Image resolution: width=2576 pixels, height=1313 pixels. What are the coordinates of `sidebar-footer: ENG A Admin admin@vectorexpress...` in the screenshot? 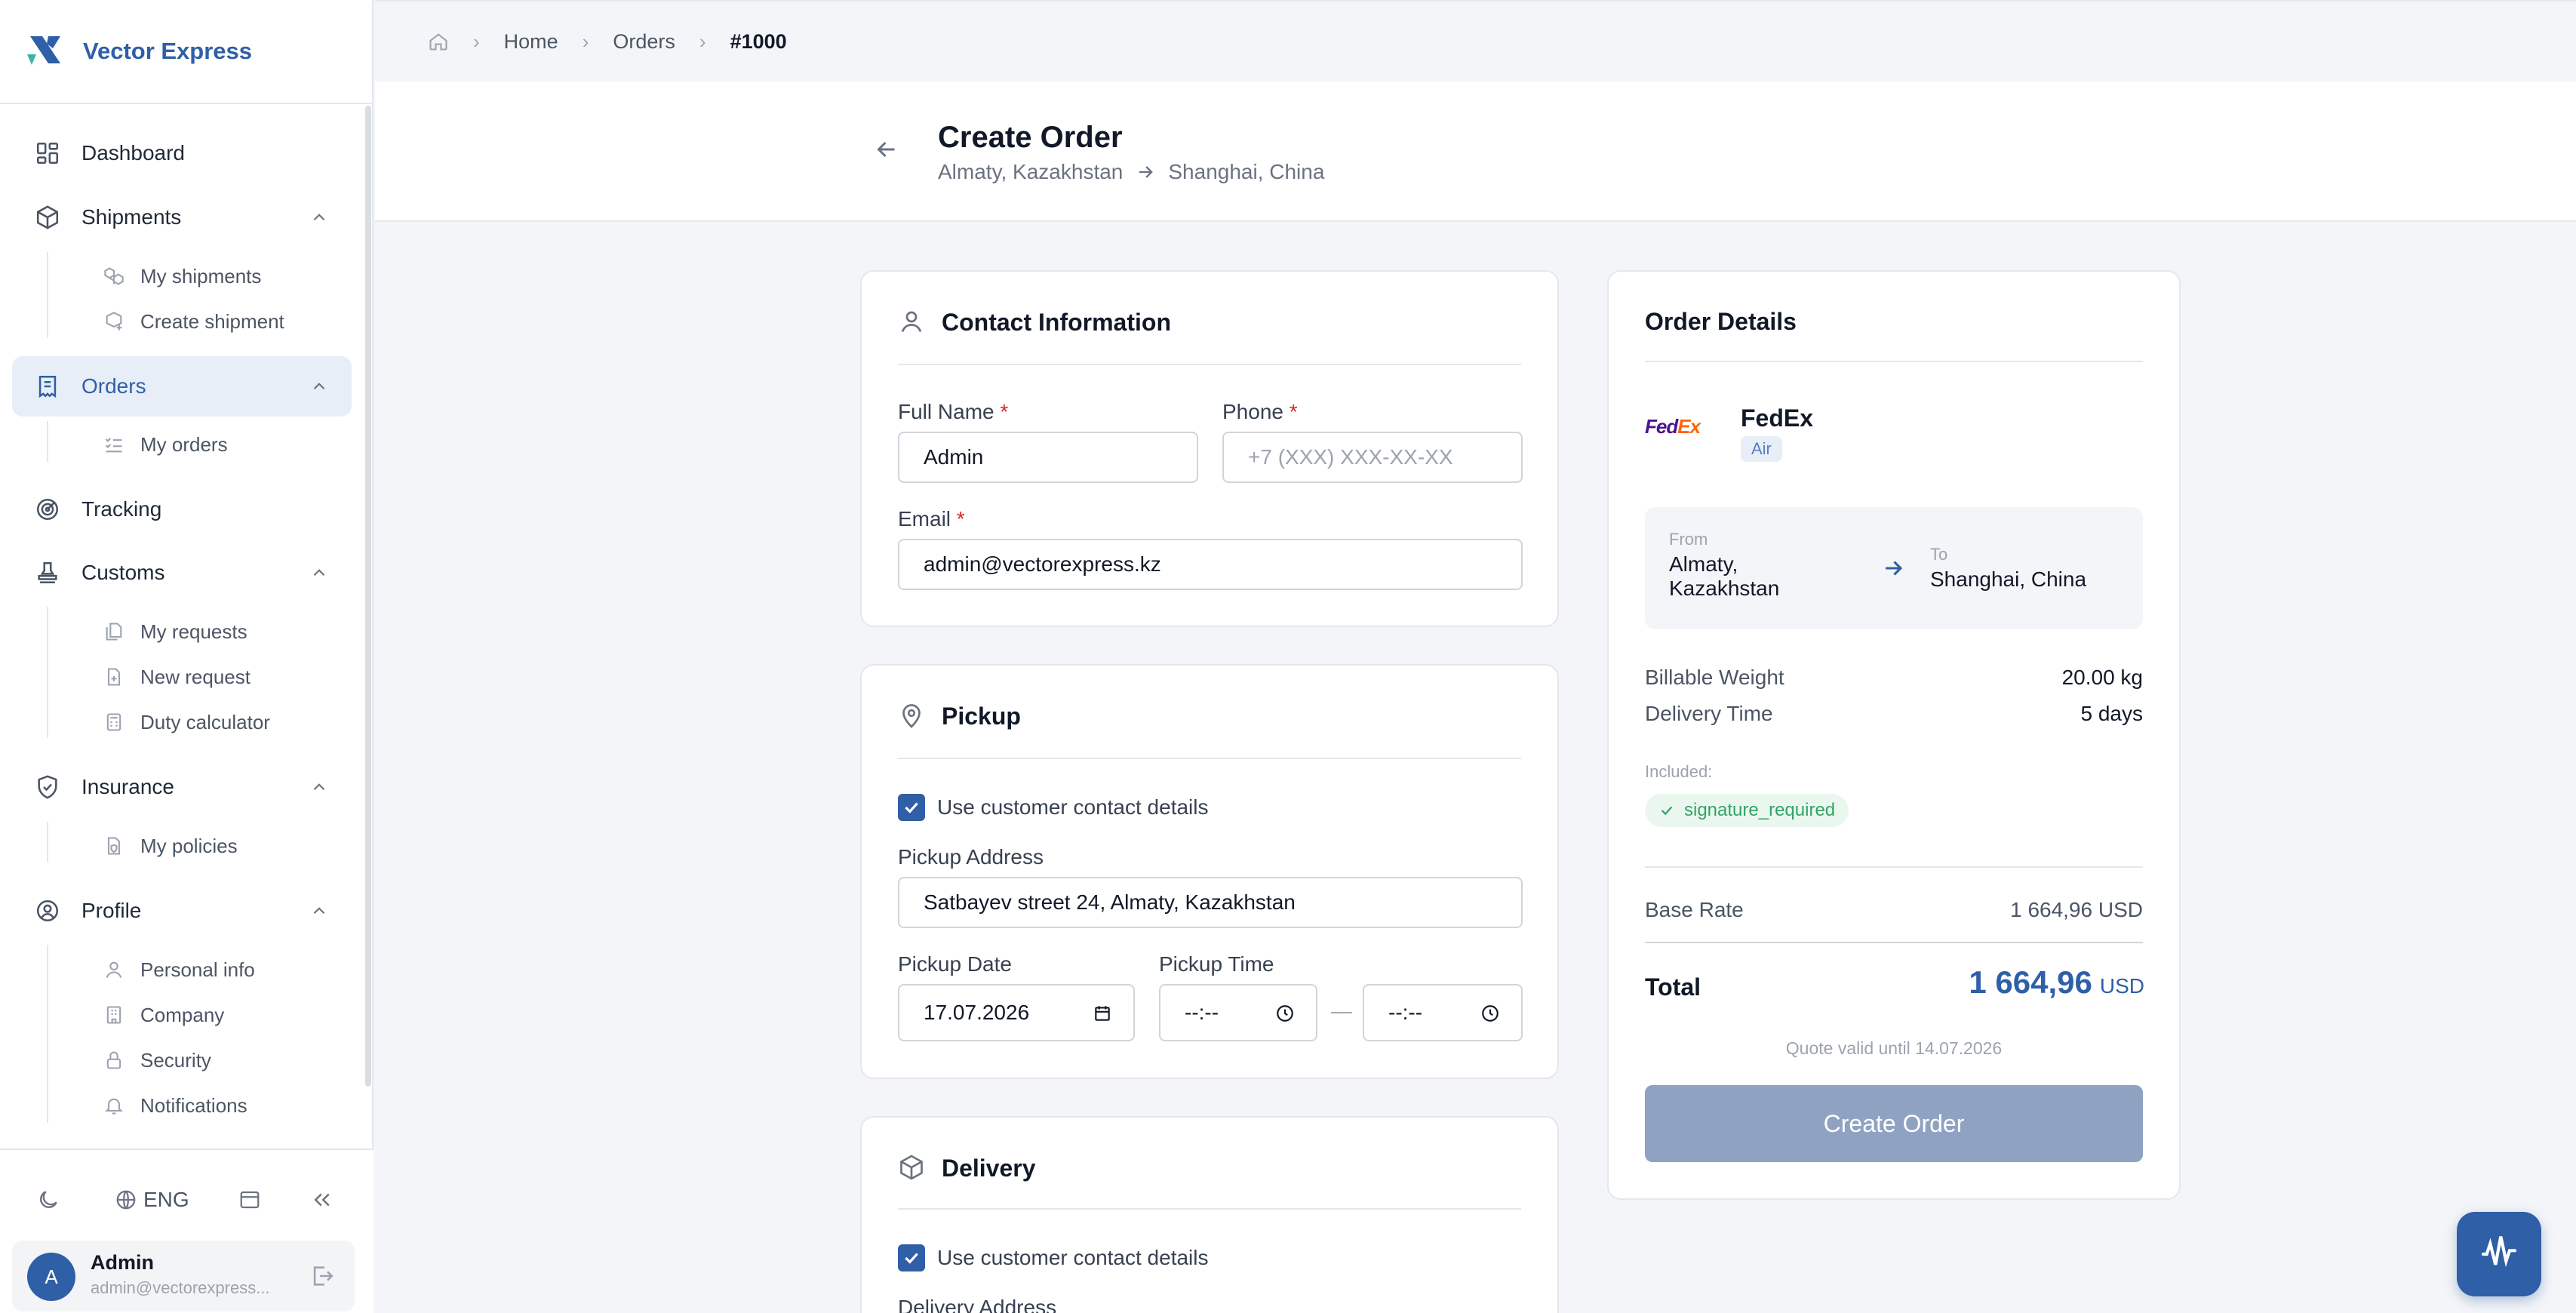 It's located at (186, 1230).